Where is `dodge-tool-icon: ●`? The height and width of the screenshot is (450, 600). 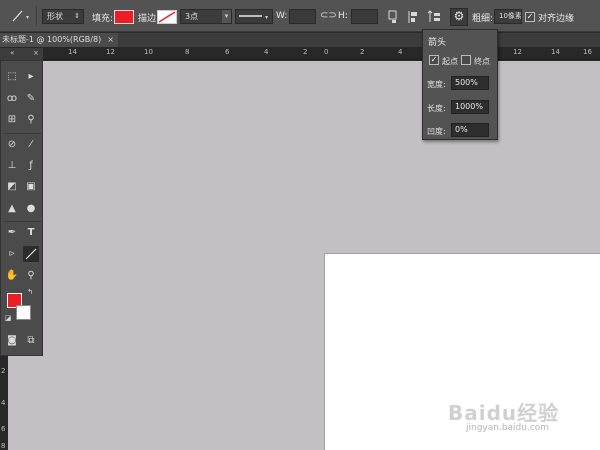
dodge-tool-icon: ● is located at coordinates (31, 209).